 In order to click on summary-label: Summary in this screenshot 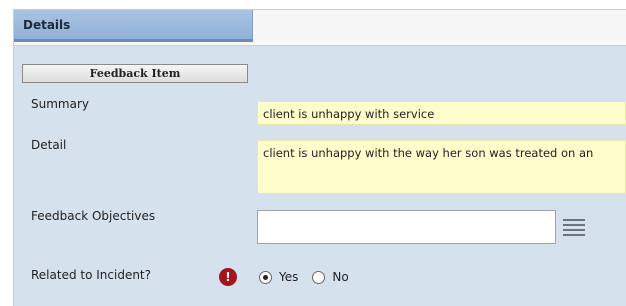, I will do `click(60, 104)`.